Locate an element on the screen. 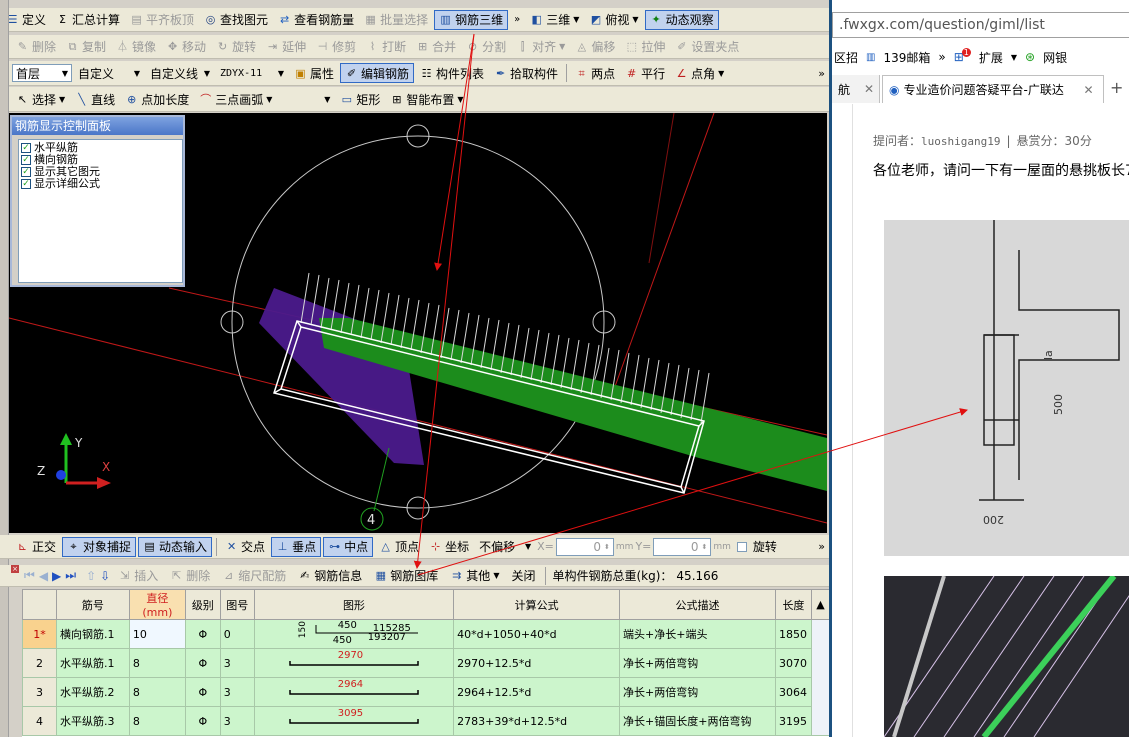 This screenshot has width=1129, height=737. col-figure-no: 图号 is located at coordinates (237, 604).